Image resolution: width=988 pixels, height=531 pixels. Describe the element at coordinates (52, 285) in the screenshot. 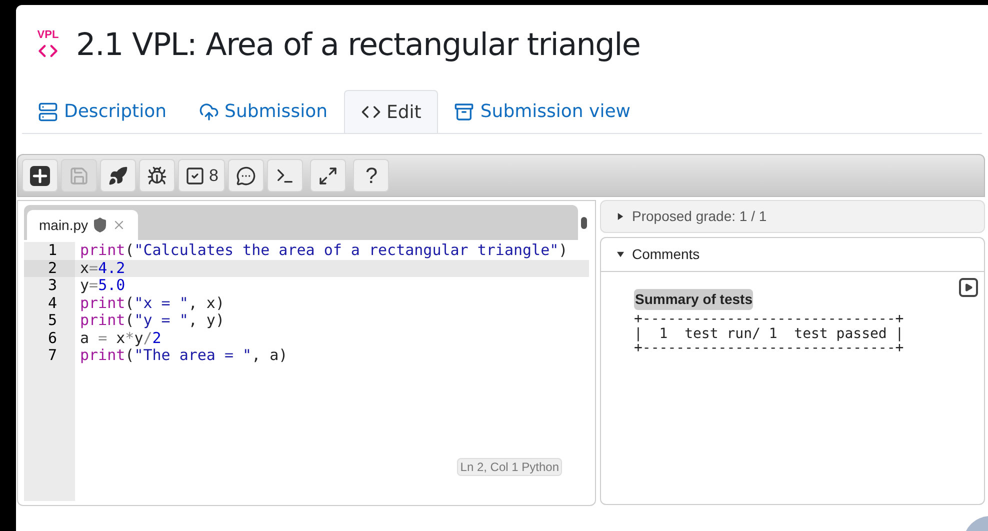

I see `line-number: 3` at that location.